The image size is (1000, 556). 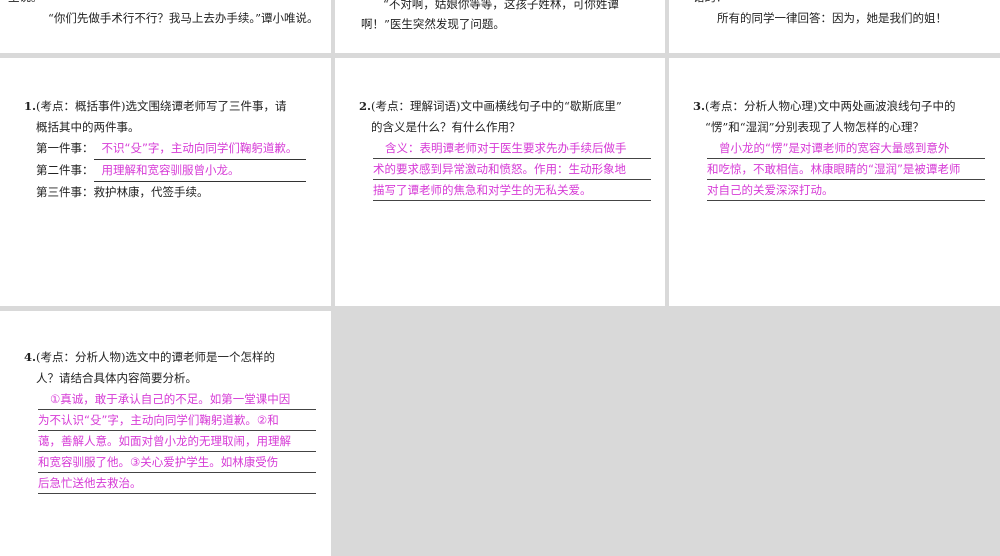 What do you see at coordinates (815, 127) in the screenshot?
I see `question-3-prompt-line2: “愣”和“湿润”分别表现了人物怎样的心理？` at bounding box center [815, 127].